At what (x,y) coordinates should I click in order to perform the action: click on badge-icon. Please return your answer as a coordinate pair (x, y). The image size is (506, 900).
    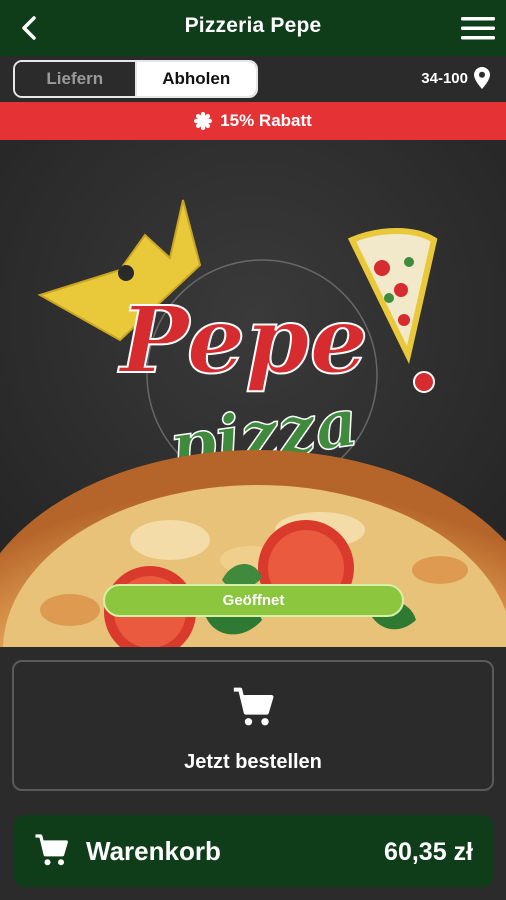
    Looking at the image, I should click on (203, 121).